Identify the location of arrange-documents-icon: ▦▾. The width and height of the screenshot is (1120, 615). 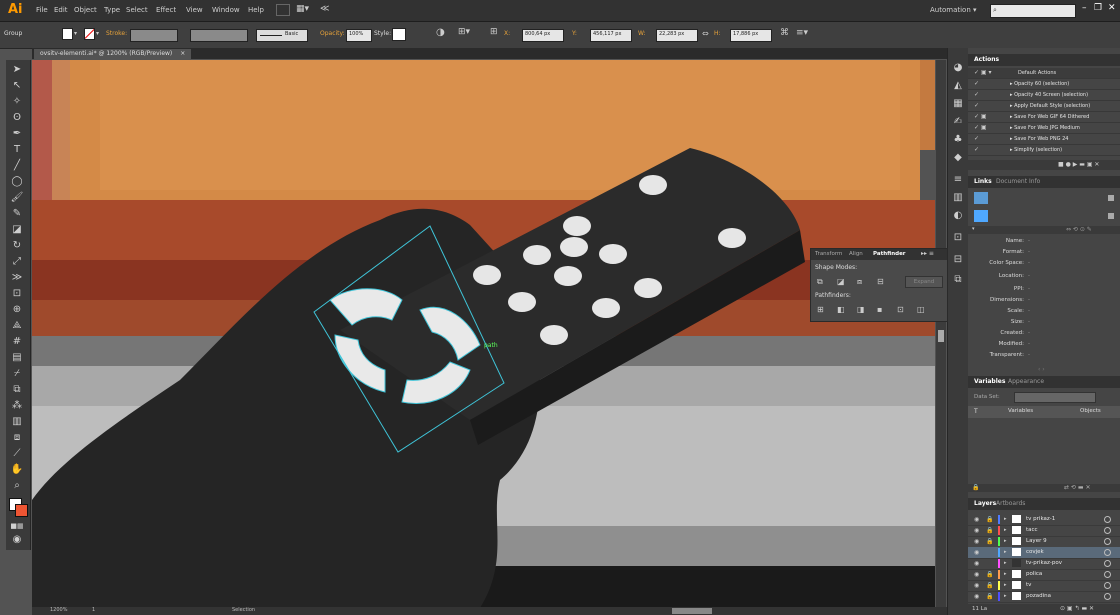
(302, 9).